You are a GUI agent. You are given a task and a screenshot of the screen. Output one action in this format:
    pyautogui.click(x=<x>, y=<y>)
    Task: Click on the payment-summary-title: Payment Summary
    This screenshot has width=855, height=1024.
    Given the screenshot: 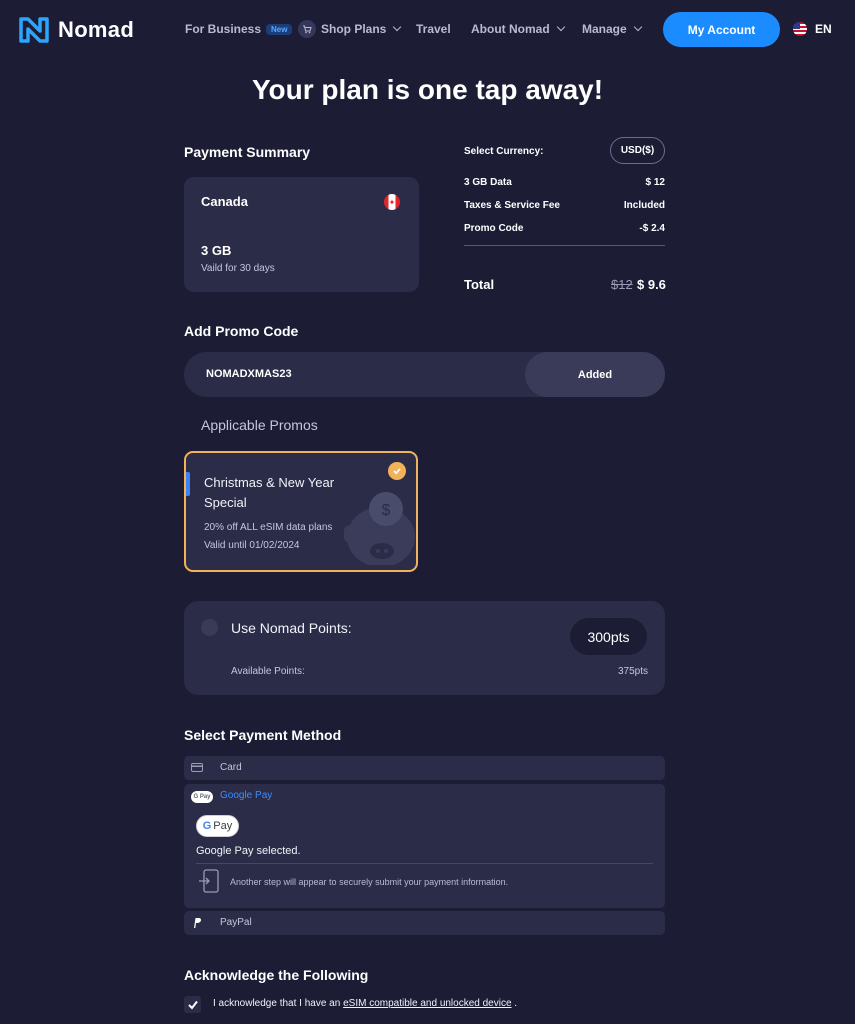 What is the action you would take?
    pyautogui.click(x=247, y=152)
    